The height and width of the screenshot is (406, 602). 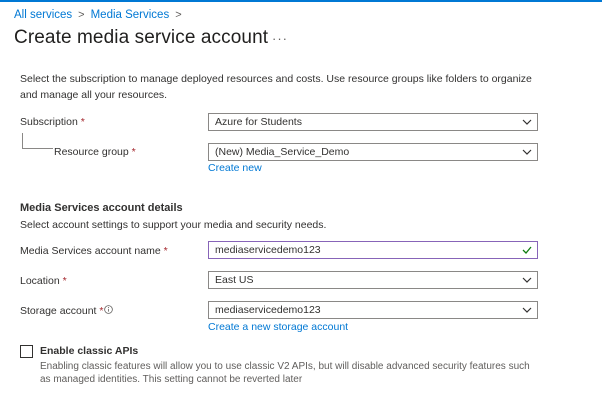 I want to click on resource-group-dropdown: (New) Media_Service_Demo, so click(x=373, y=152).